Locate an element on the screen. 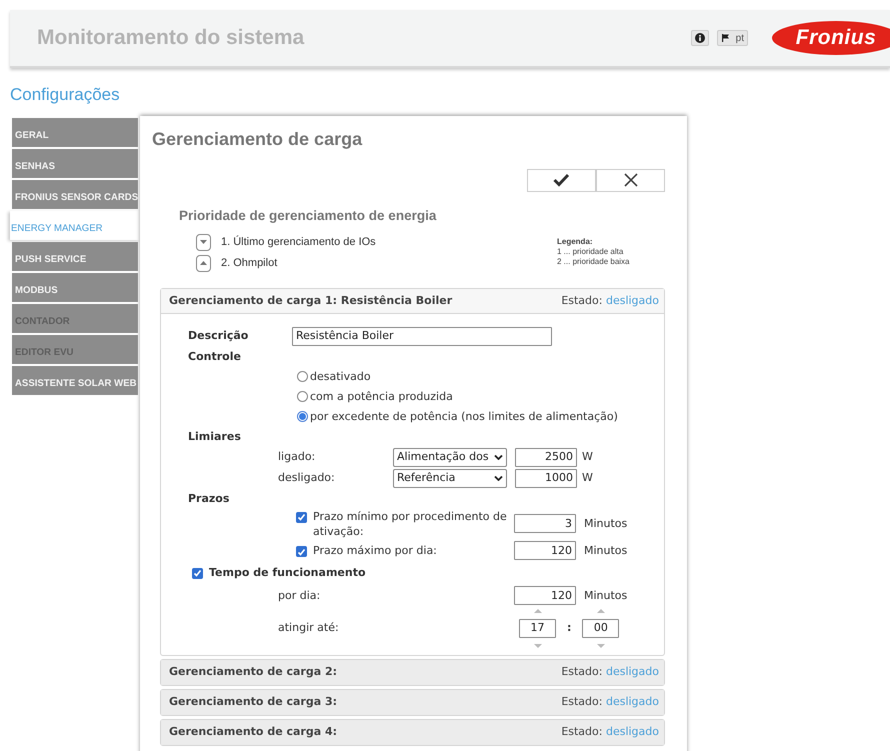 This screenshot has height=751, width=890. checkbox-label: Prazo máximo por dia: is located at coordinates (375, 550).